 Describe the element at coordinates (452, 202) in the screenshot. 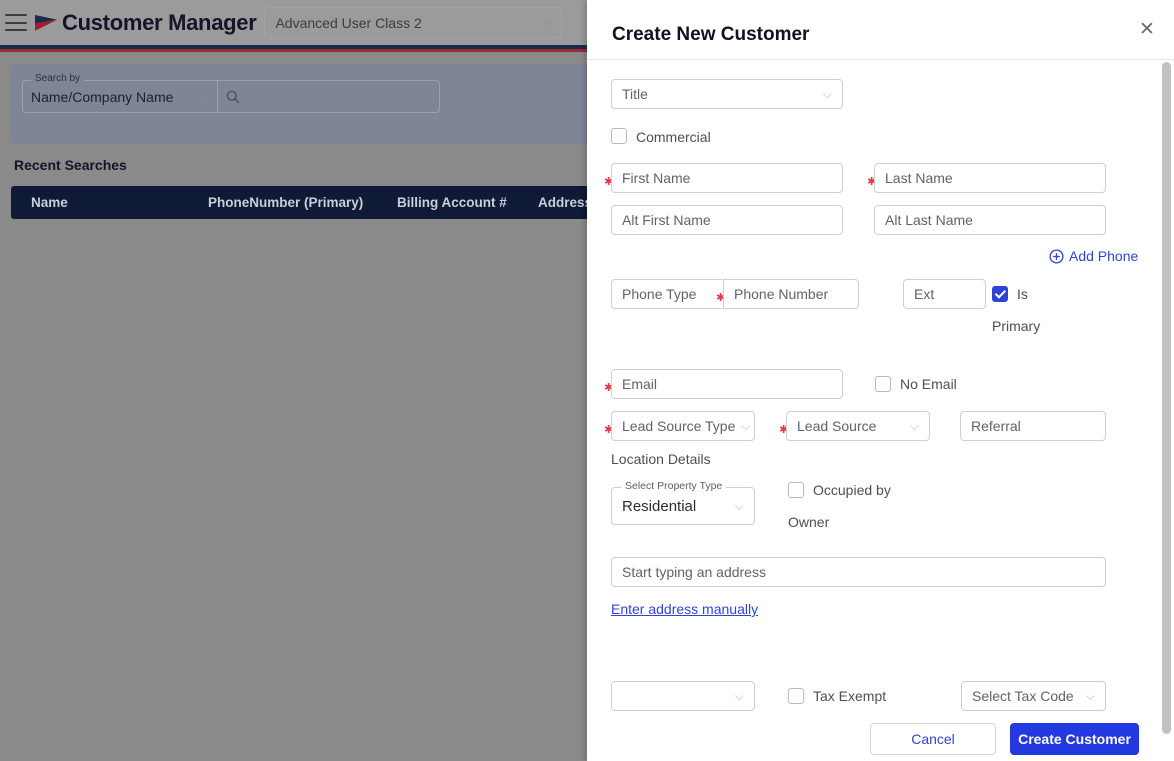

I see `column-header-billing-account: Billing Account #` at that location.